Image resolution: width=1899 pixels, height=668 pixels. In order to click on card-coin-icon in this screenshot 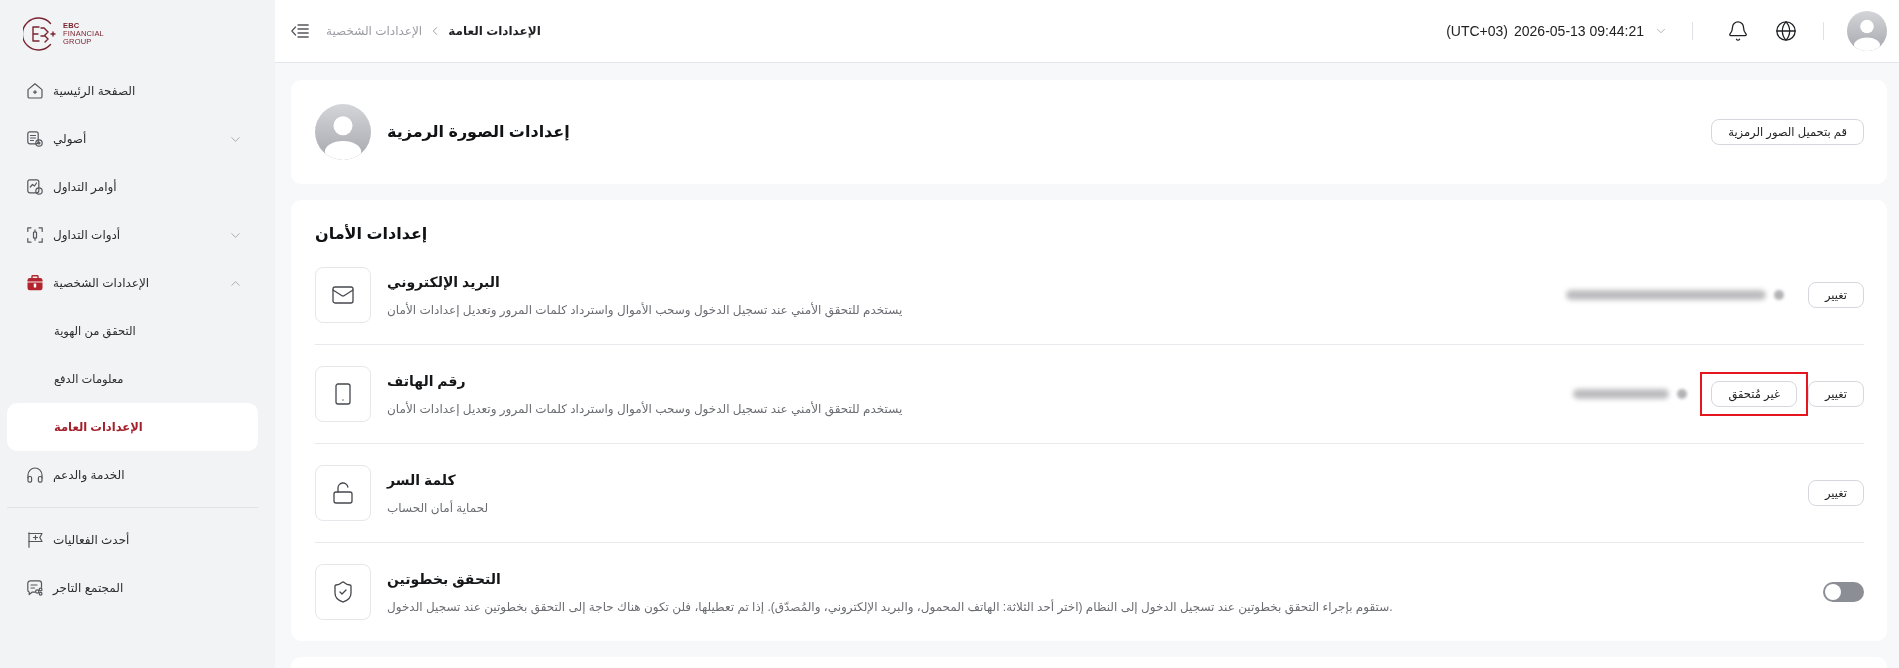, I will do `click(35, 139)`.